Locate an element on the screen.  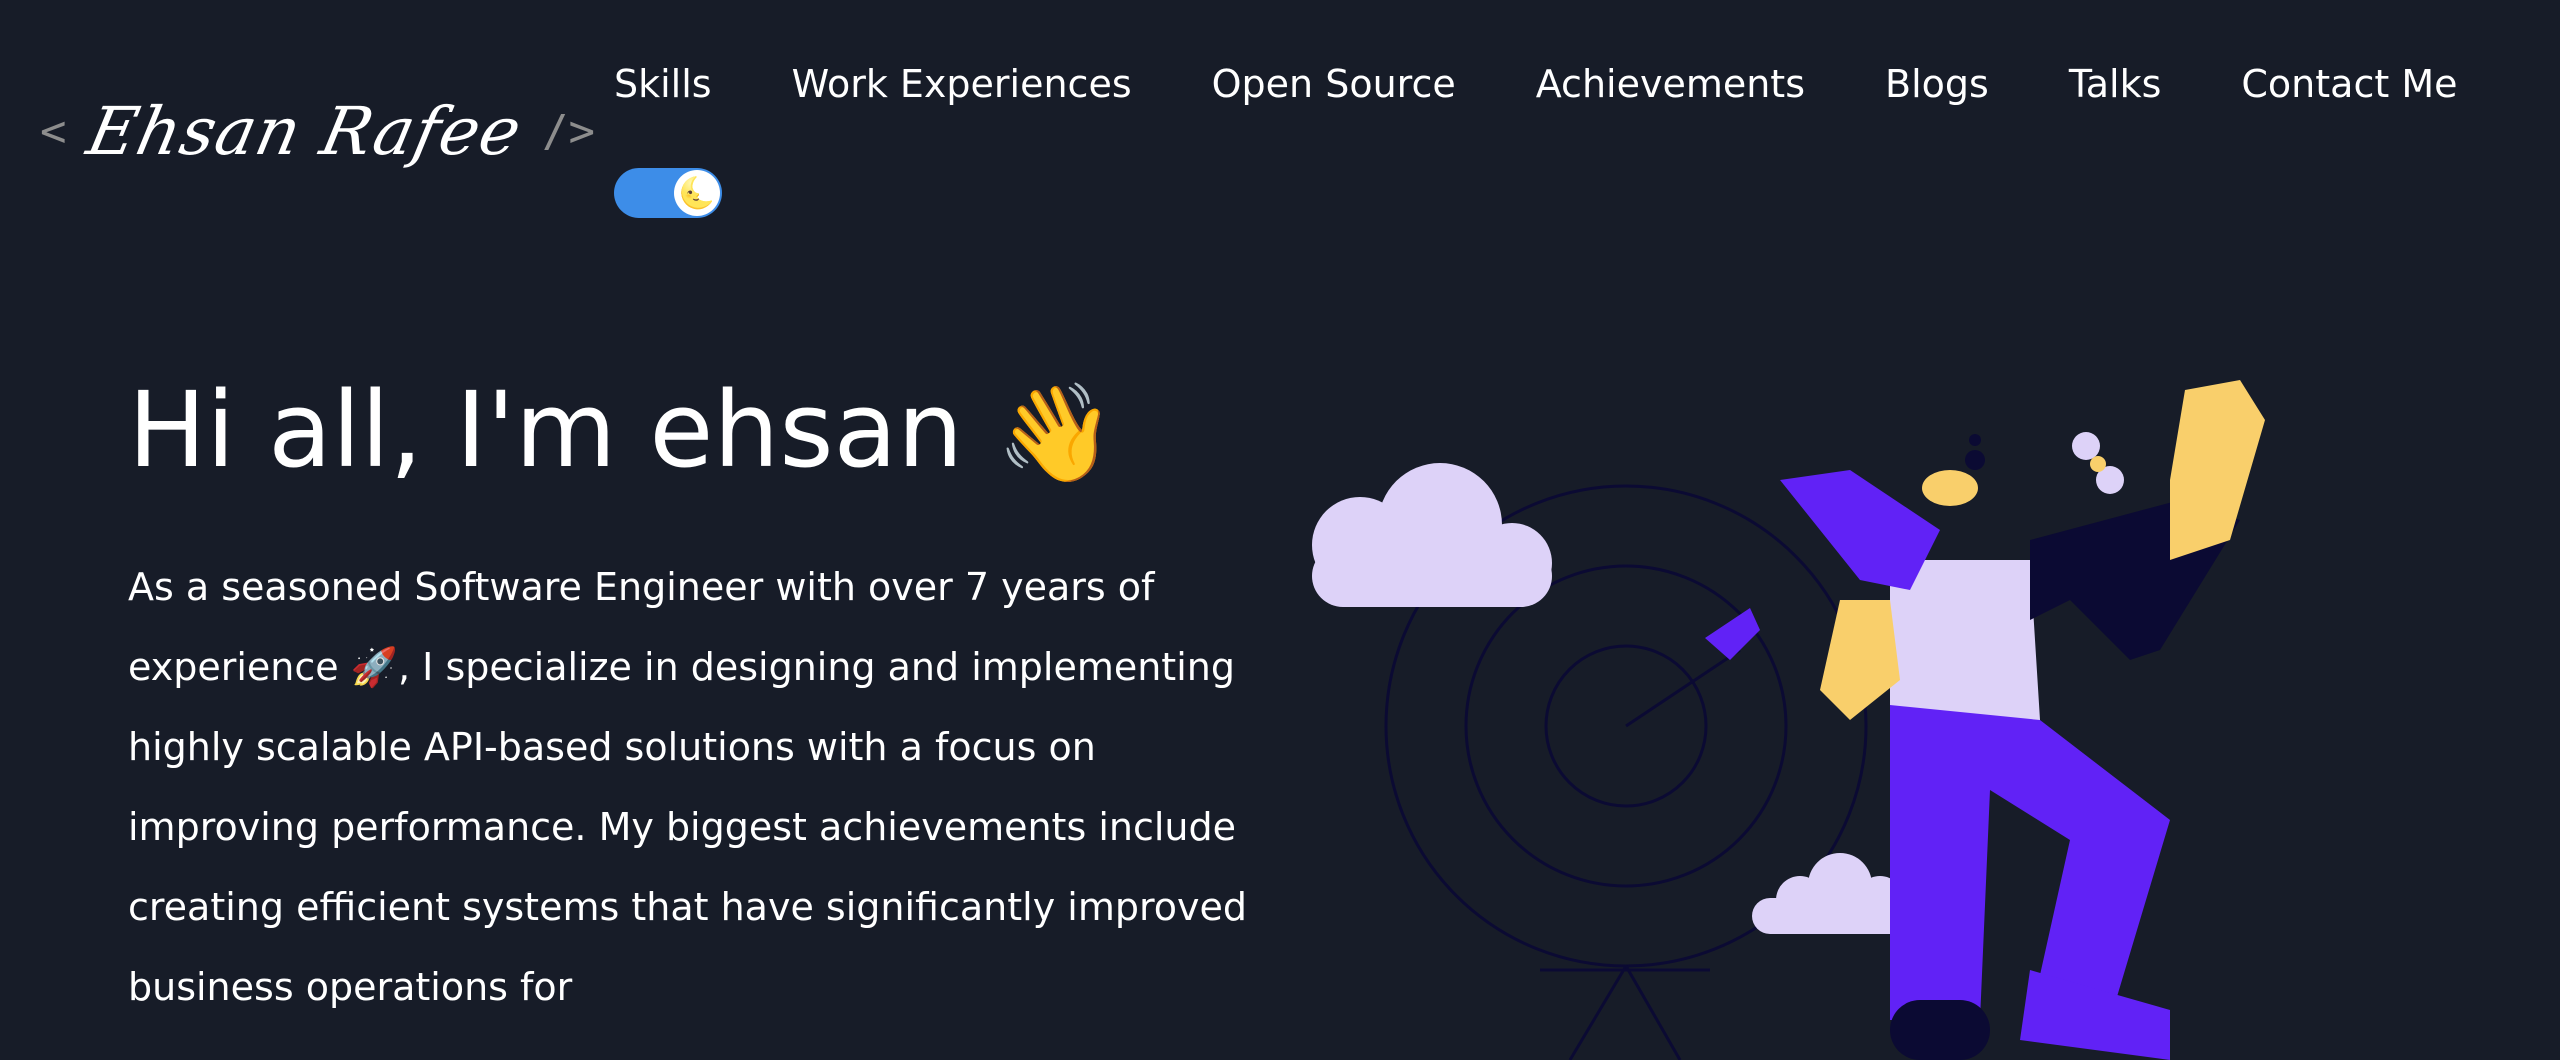
nav-open-source: Open Source is located at coordinates (1334, 84).